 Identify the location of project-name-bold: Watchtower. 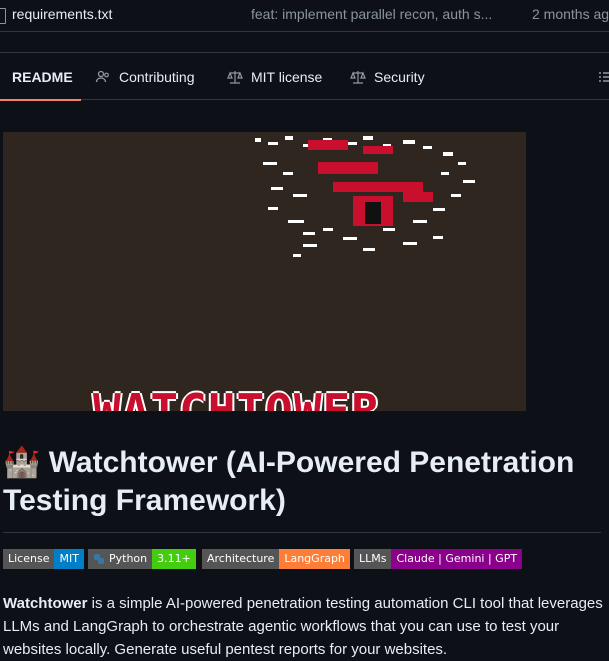
(45, 603).